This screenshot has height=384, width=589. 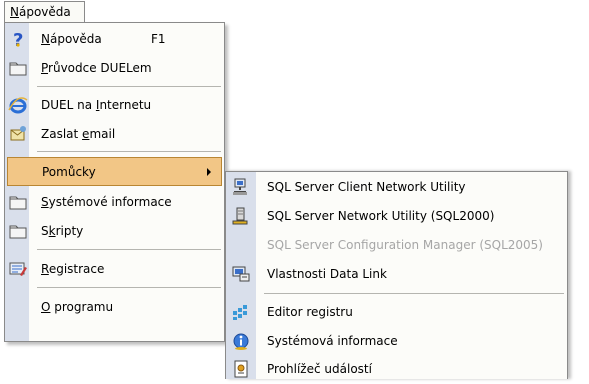 What do you see at coordinates (114, 171) in the screenshot?
I see `menu-item-pomucky: Pomůcky` at bounding box center [114, 171].